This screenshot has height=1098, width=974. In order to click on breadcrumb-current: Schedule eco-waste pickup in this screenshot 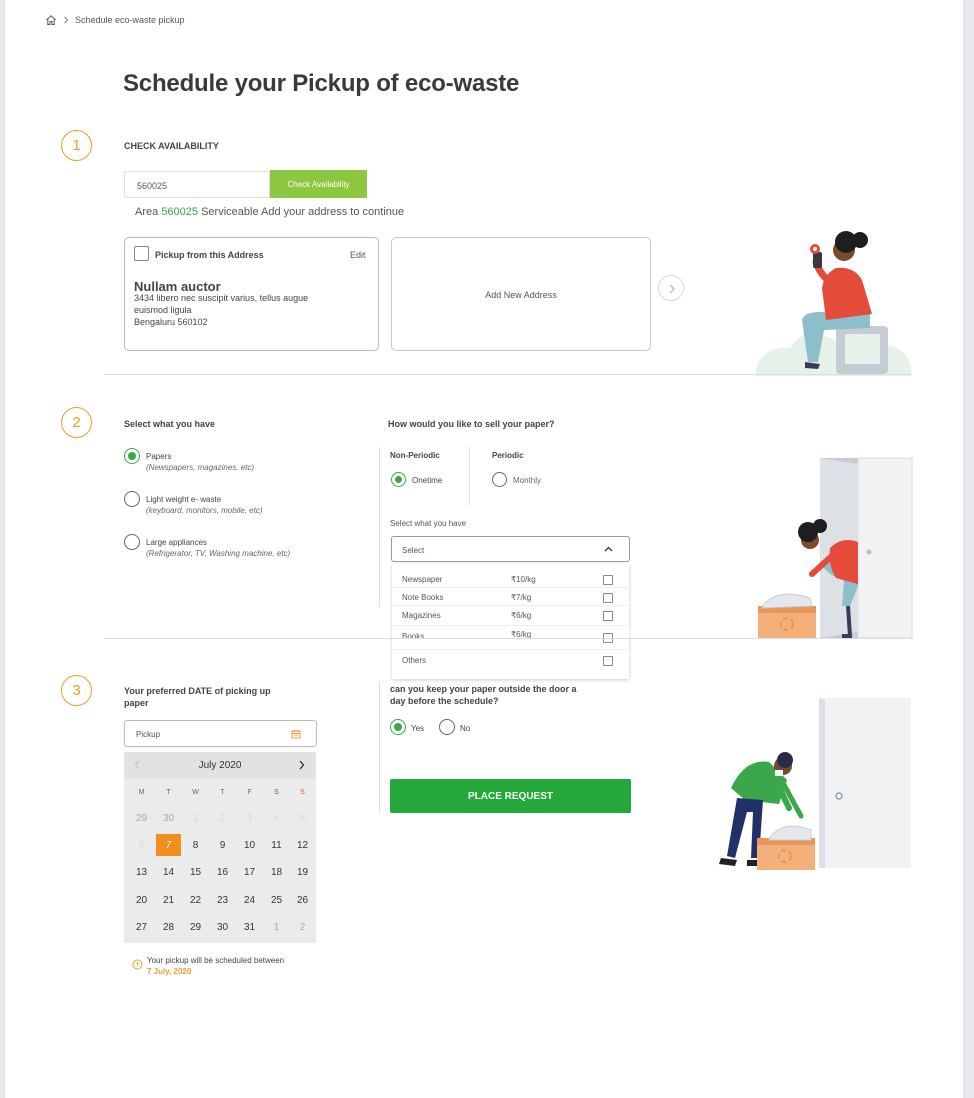, I will do `click(130, 20)`.